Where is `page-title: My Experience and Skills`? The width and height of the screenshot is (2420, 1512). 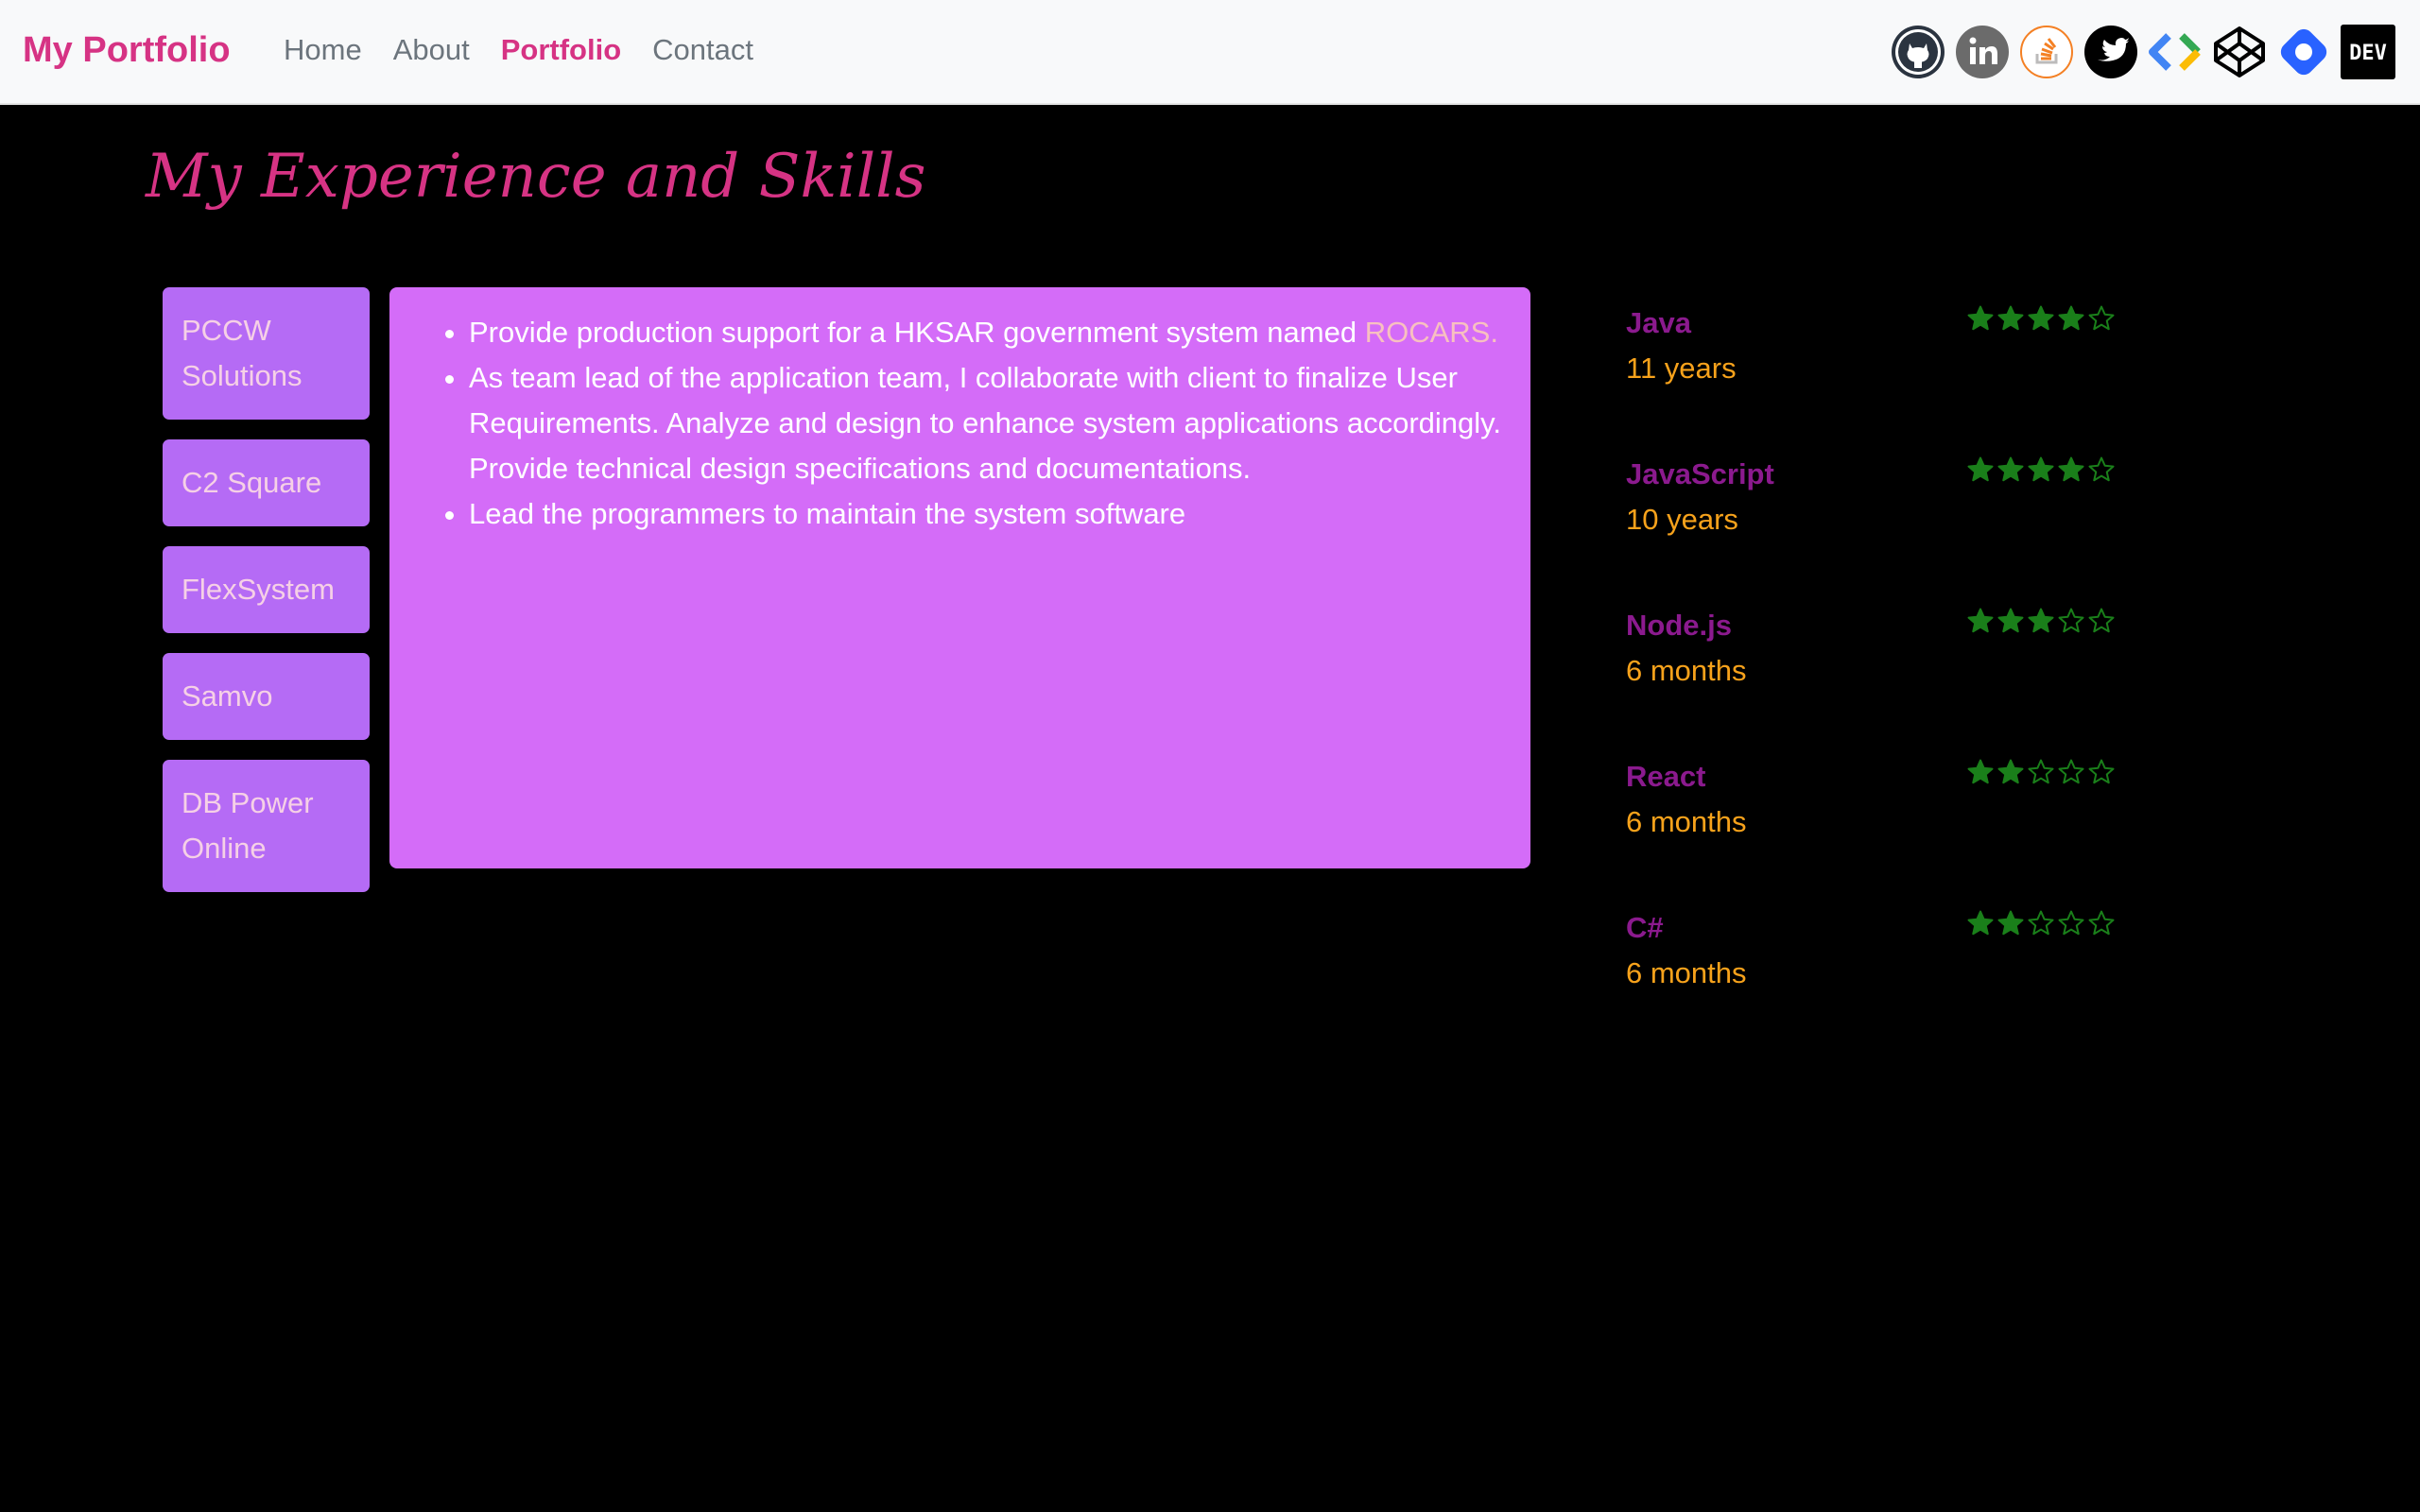
page-title: My Experience and Skills is located at coordinates (536, 177).